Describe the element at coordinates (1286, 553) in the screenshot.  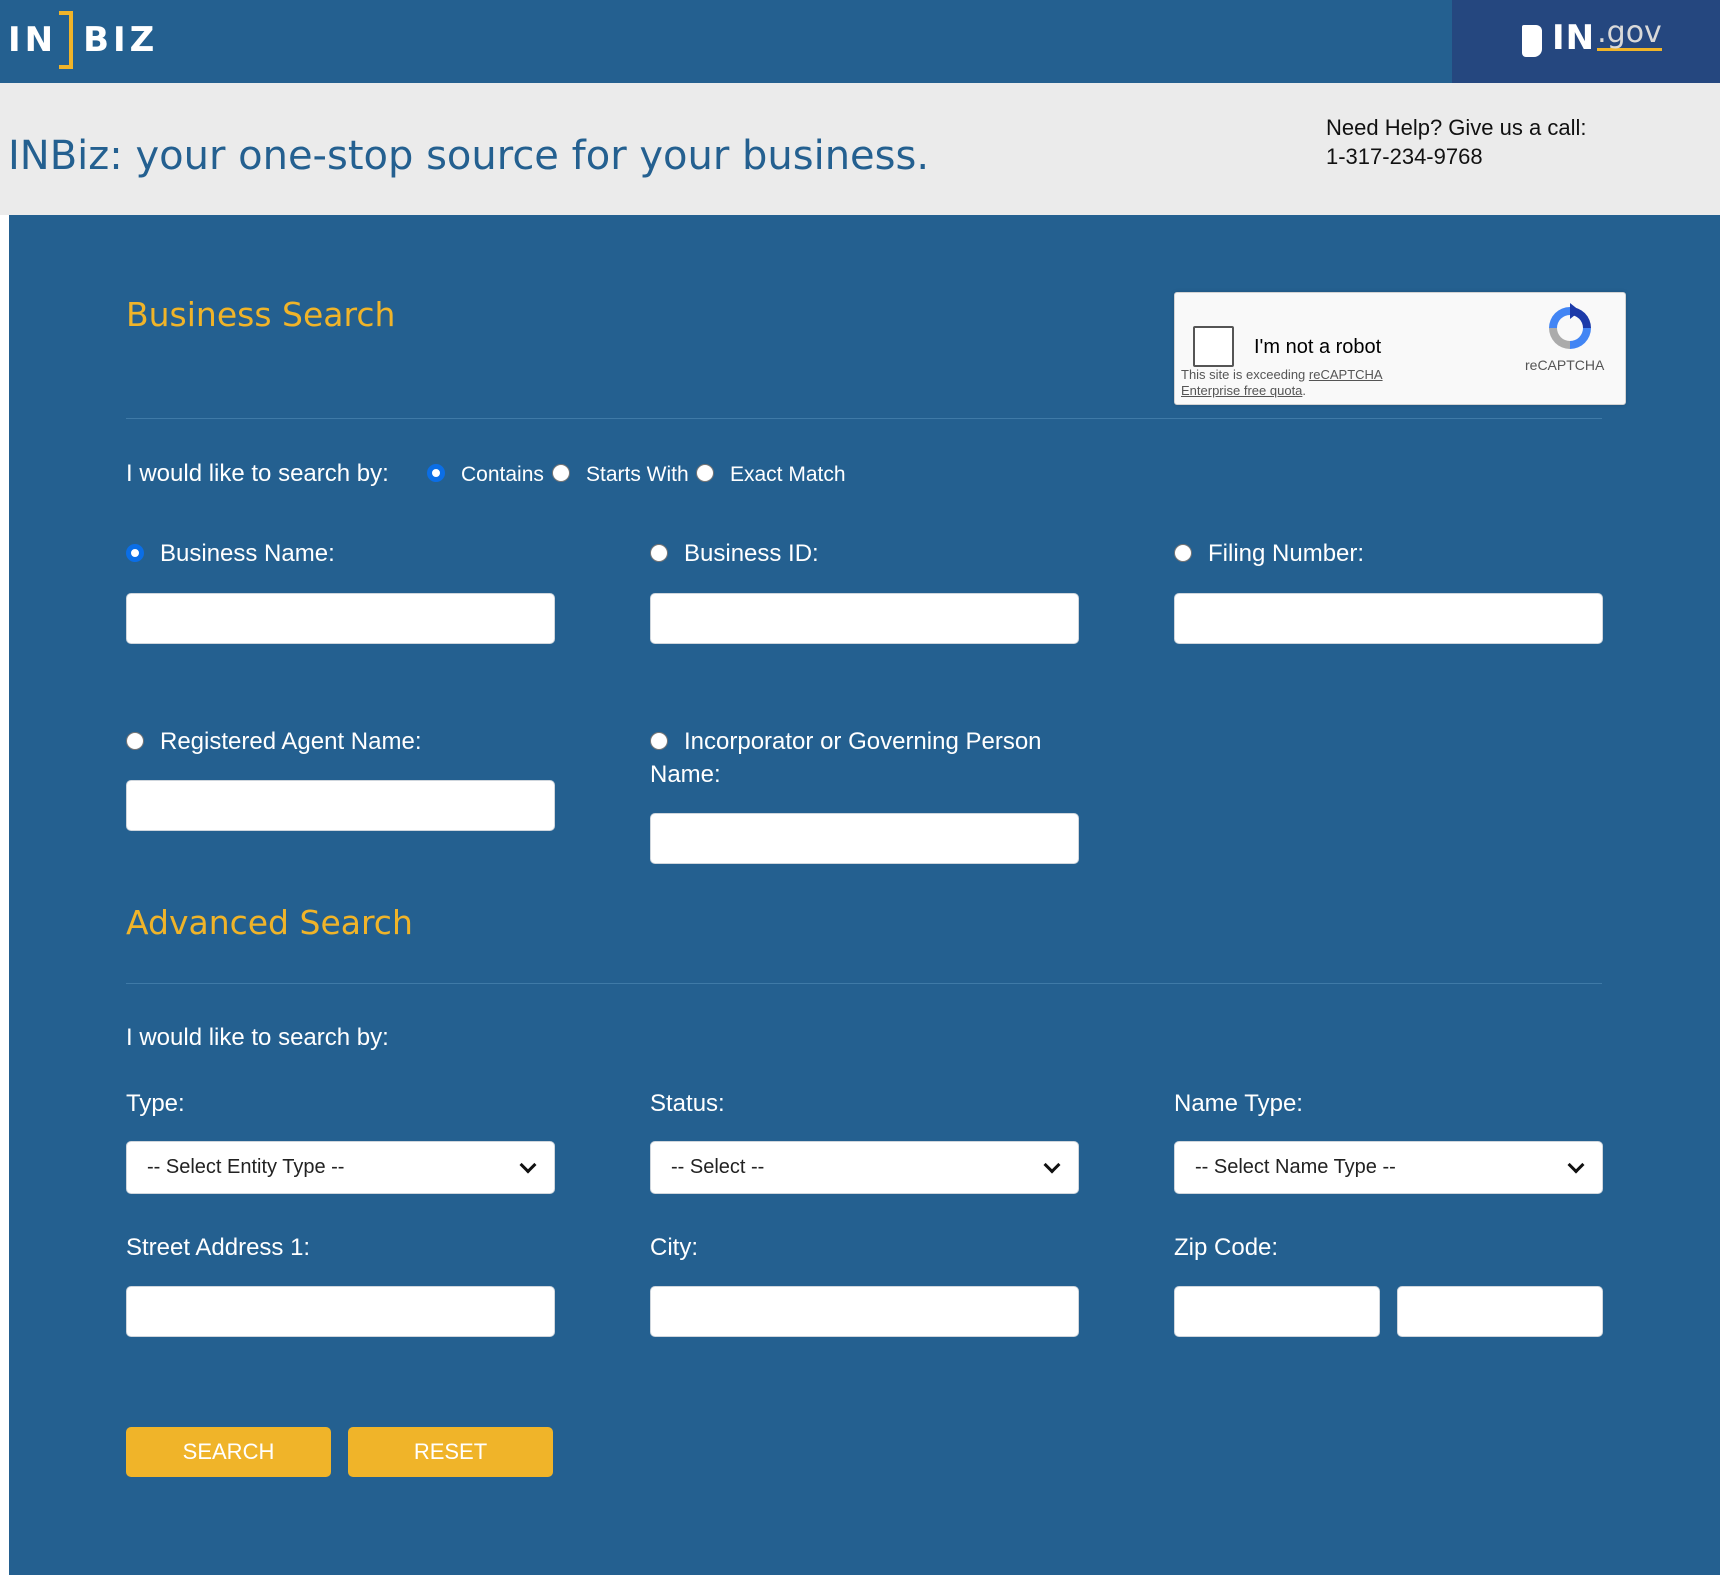
I see `filing-number-label: Filing Number:` at that location.